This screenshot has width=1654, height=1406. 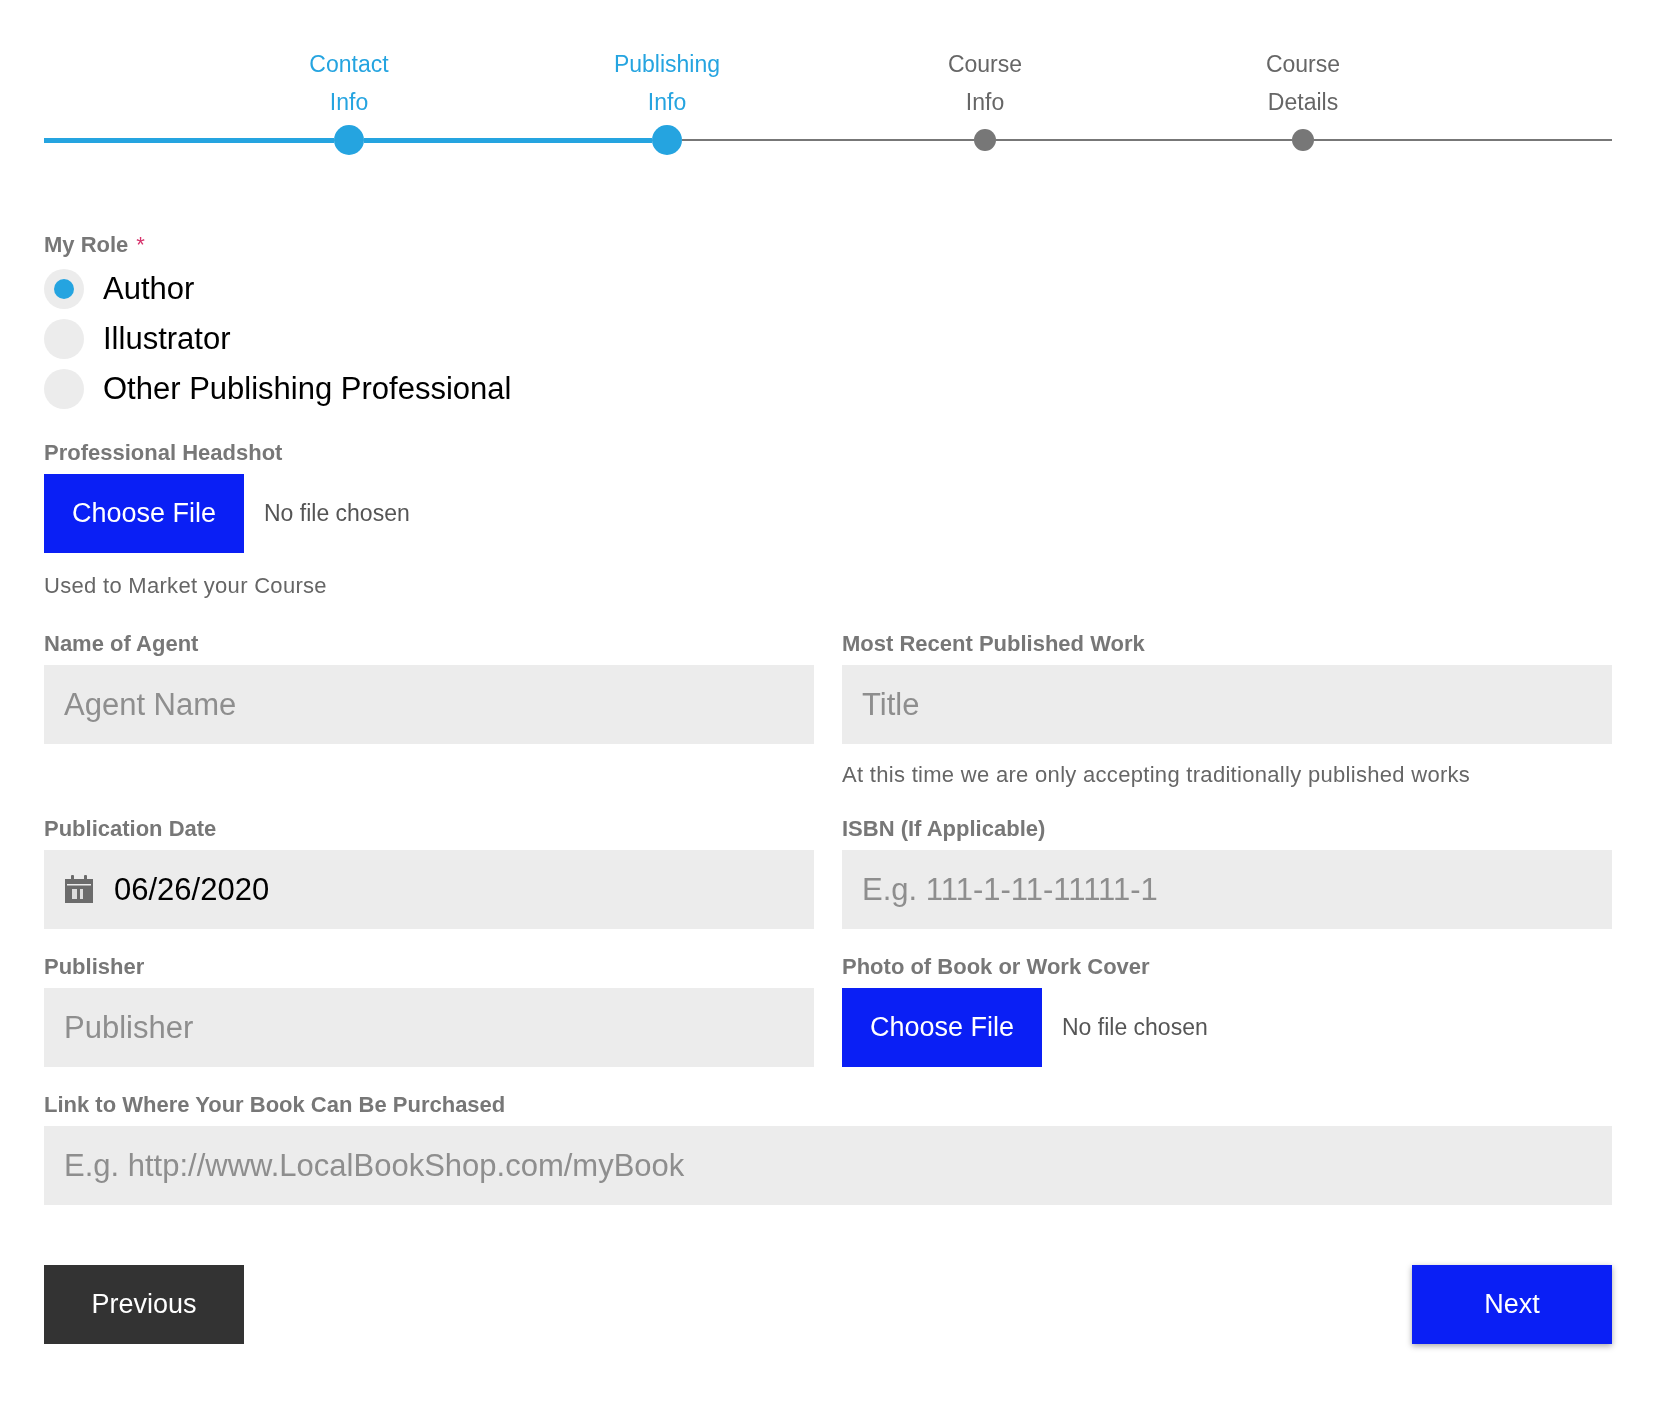 I want to click on radio-label: Other Publishing Professional, so click(x=307, y=388).